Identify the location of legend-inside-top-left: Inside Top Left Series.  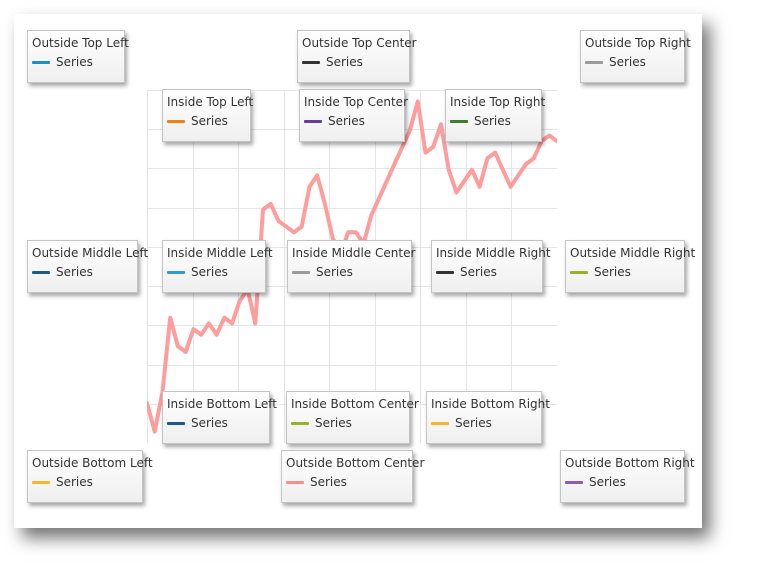
(208, 115).